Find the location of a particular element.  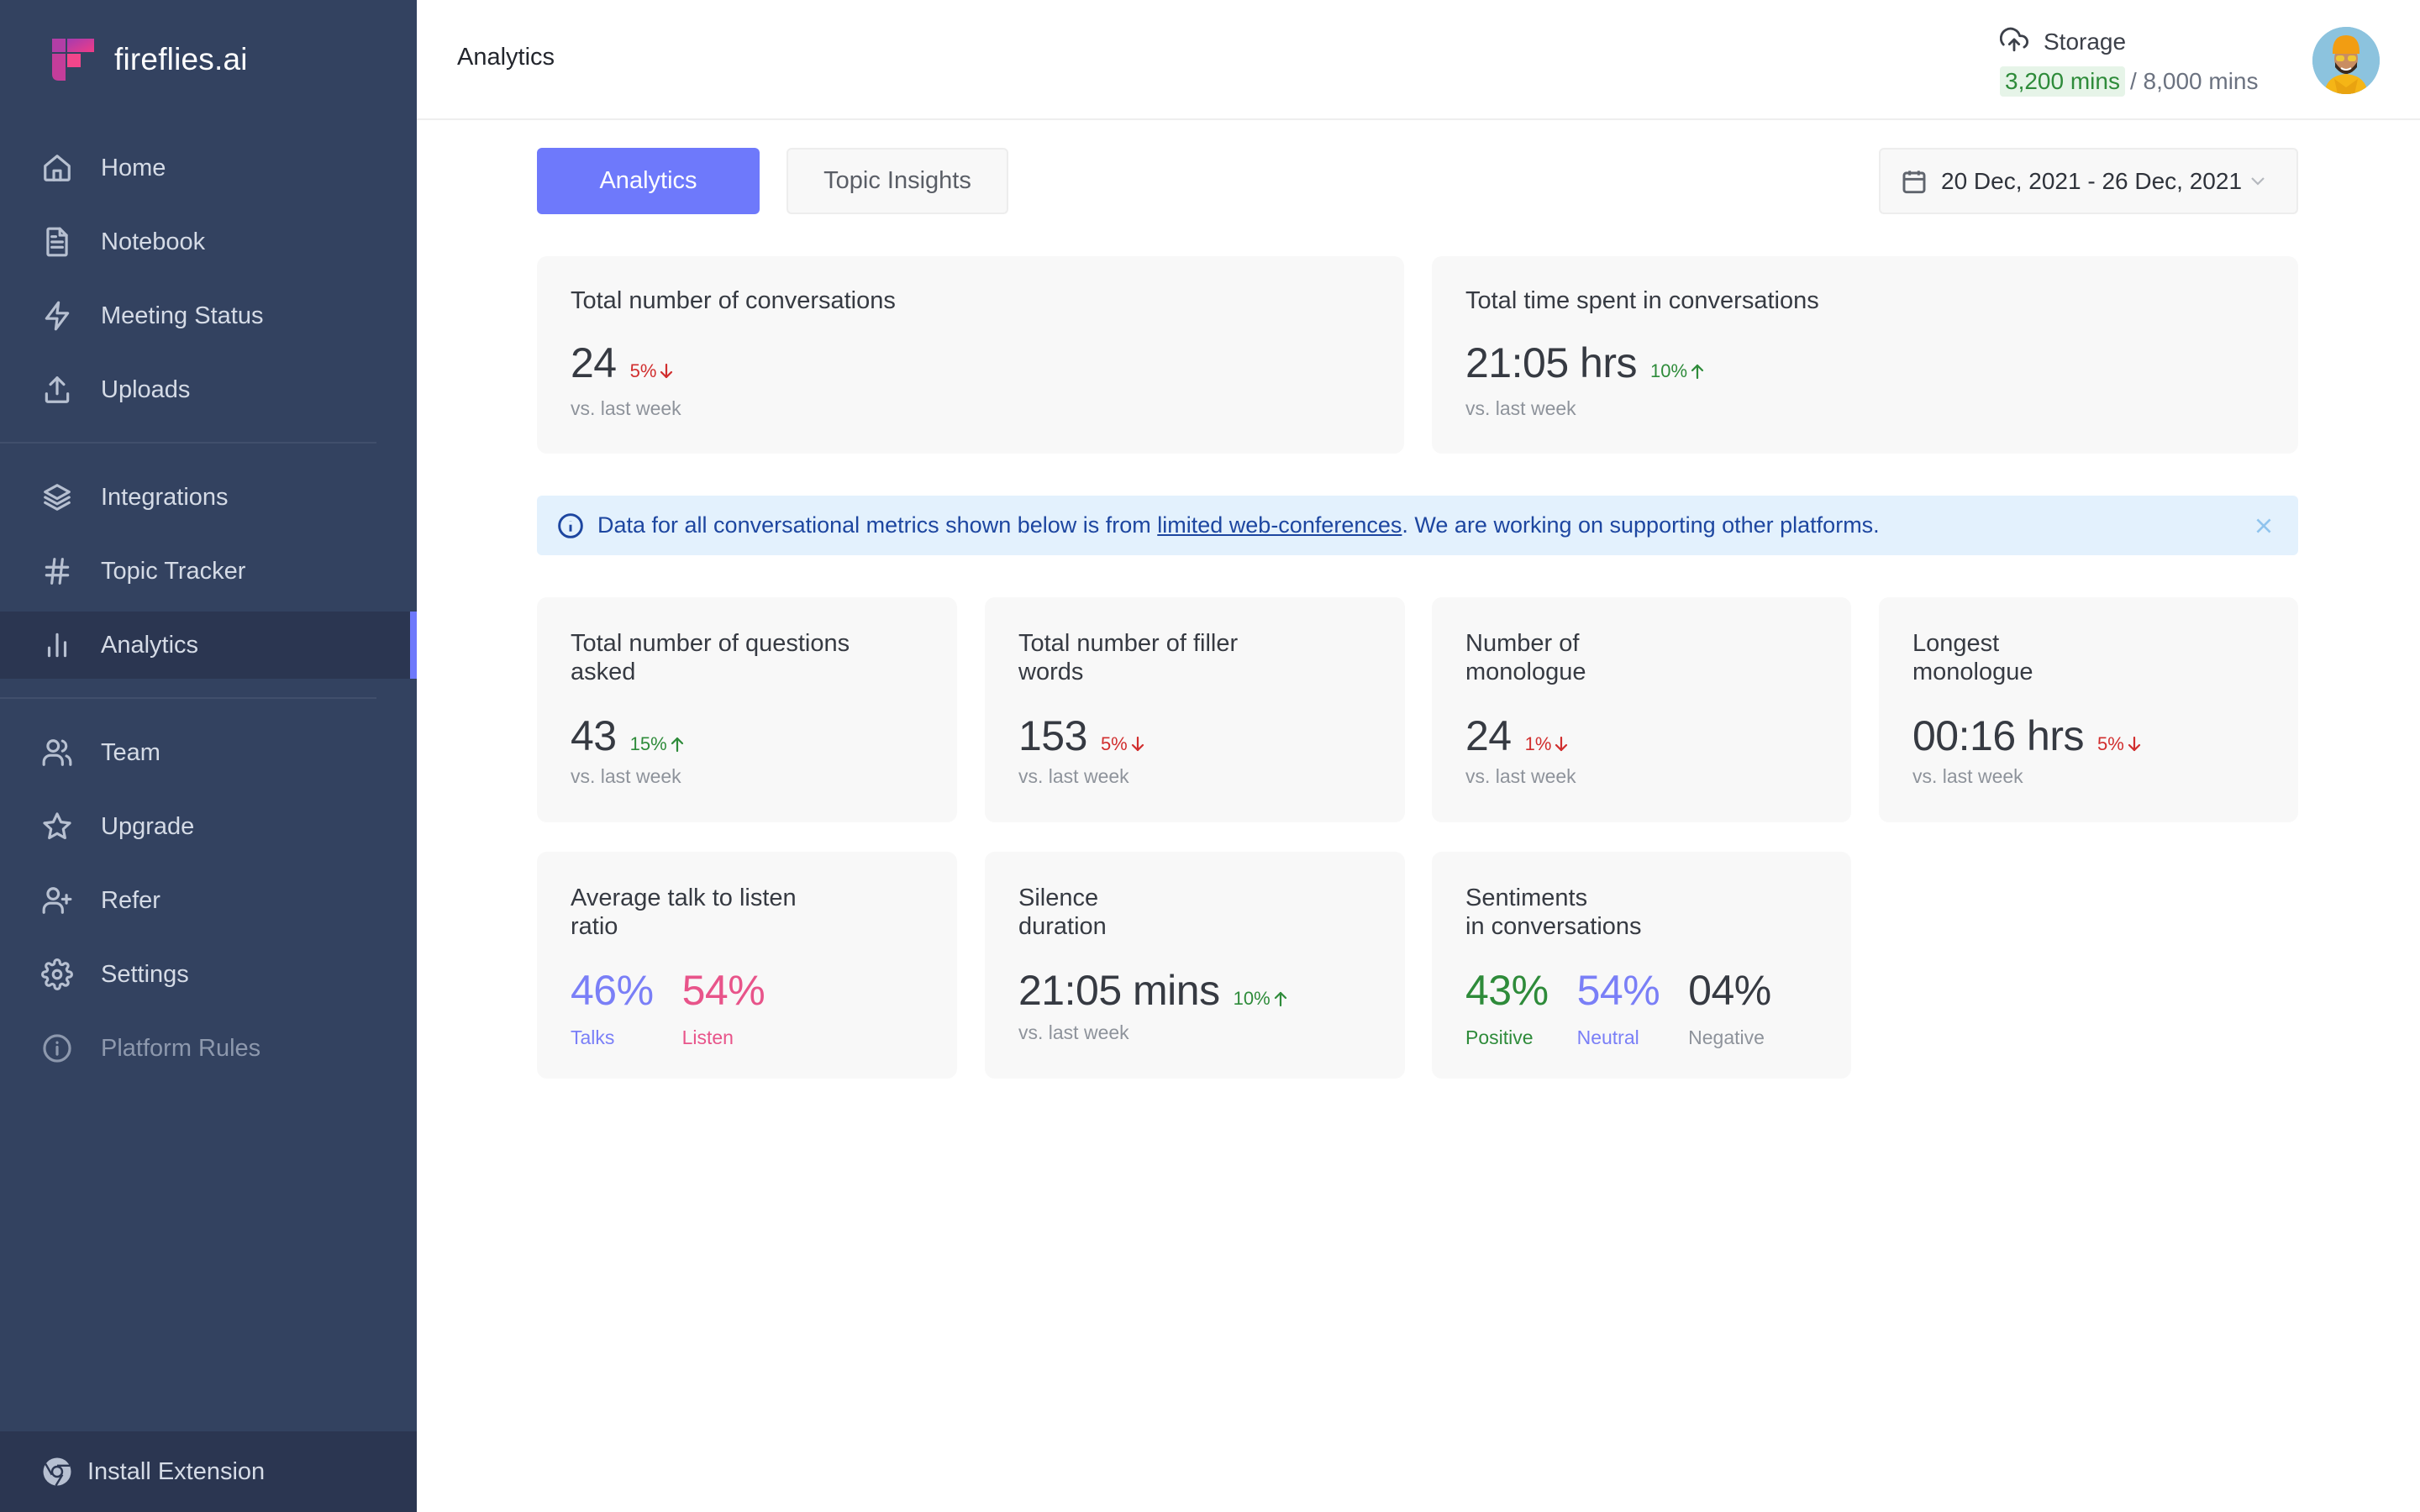

sidebar-item-team: Team is located at coordinates (208, 752).